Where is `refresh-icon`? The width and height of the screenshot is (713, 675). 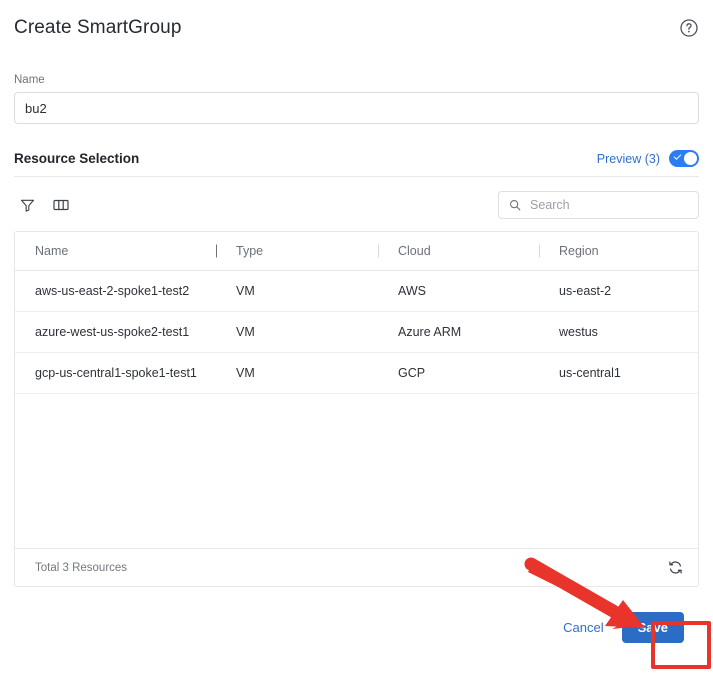 refresh-icon is located at coordinates (675, 567).